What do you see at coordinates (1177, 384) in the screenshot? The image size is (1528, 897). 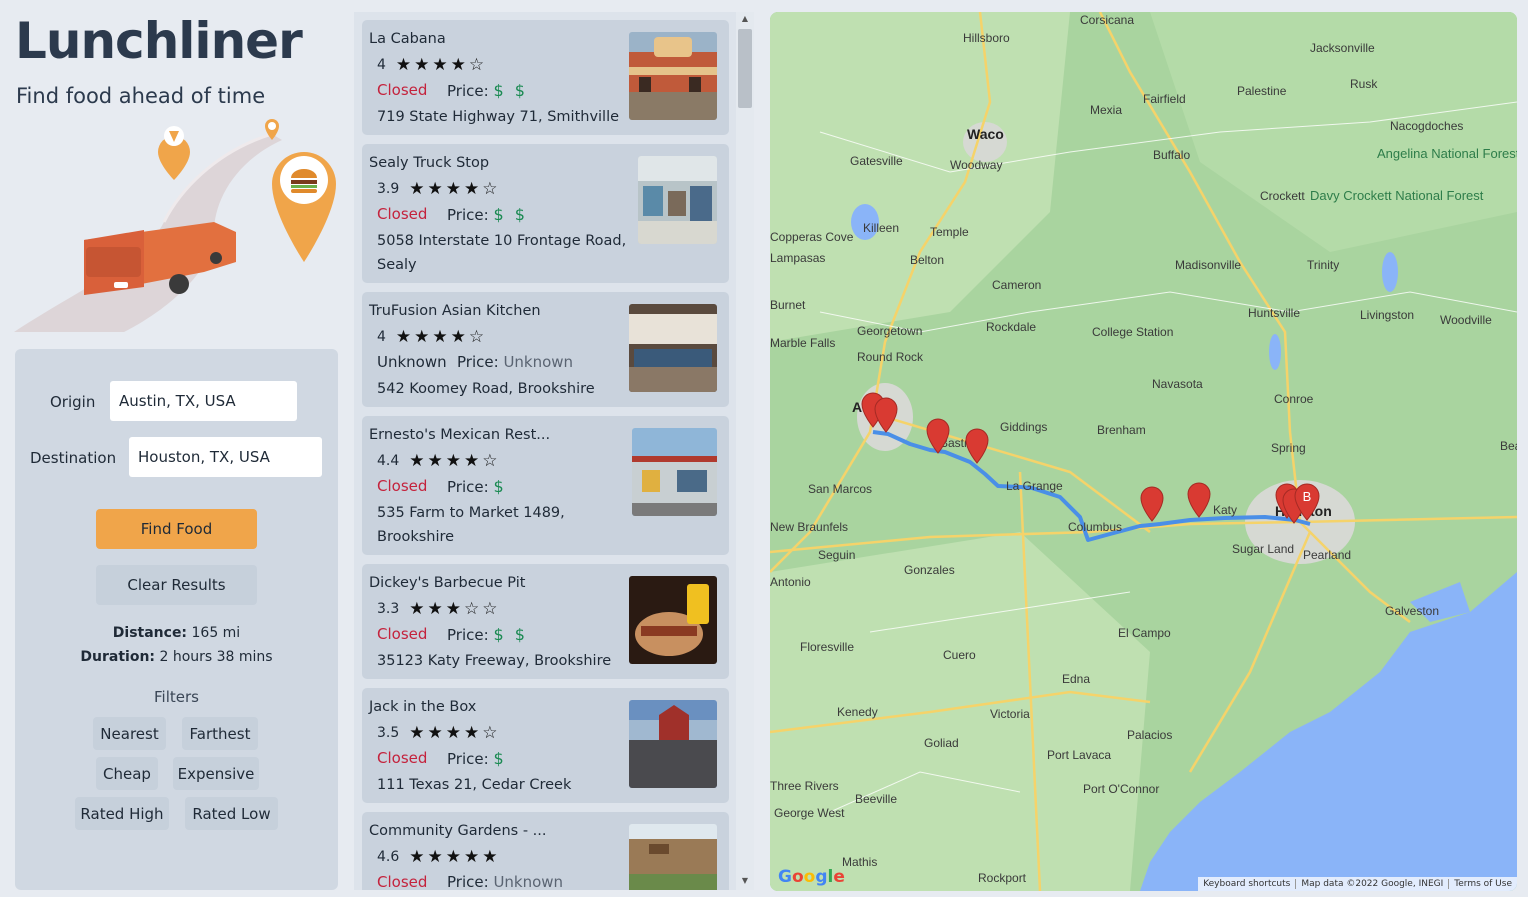 I see `city-label: Navasota` at bounding box center [1177, 384].